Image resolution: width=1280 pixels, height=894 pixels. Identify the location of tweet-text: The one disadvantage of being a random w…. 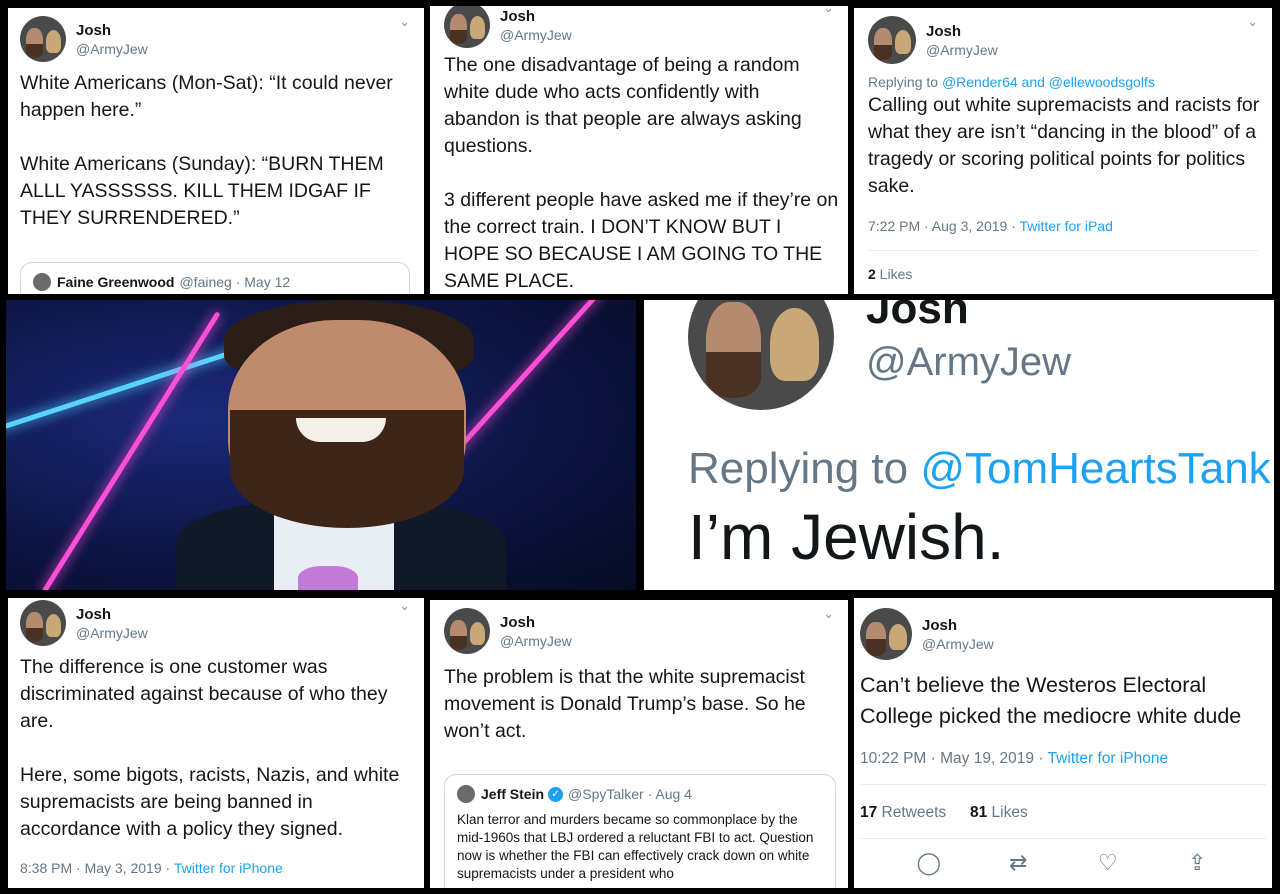
(641, 173).